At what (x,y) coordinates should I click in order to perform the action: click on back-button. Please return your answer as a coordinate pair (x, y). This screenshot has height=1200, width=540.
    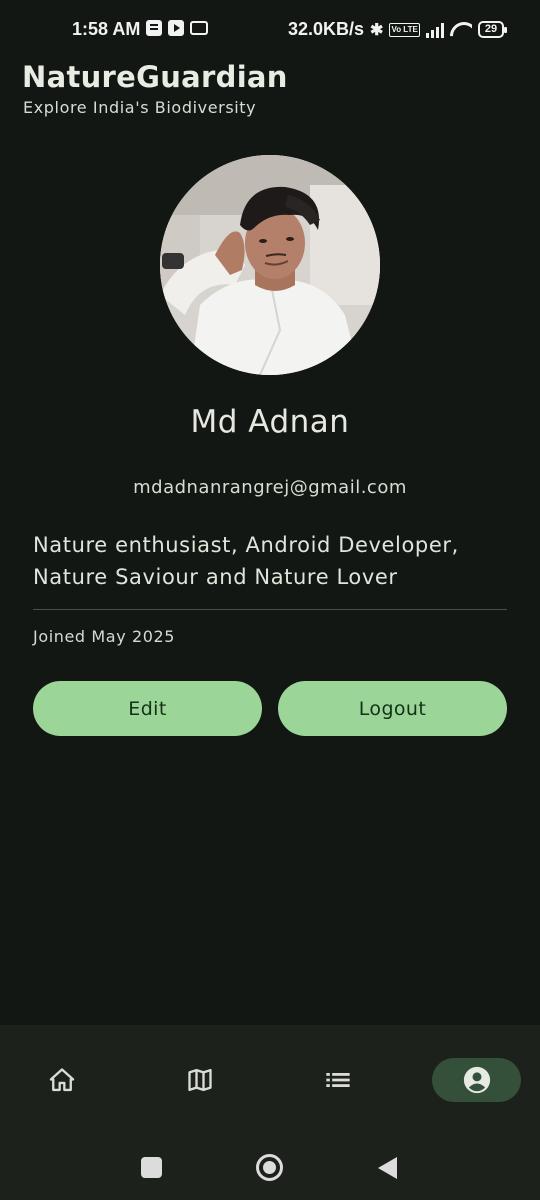
    Looking at the image, I should click on (387, 1168).